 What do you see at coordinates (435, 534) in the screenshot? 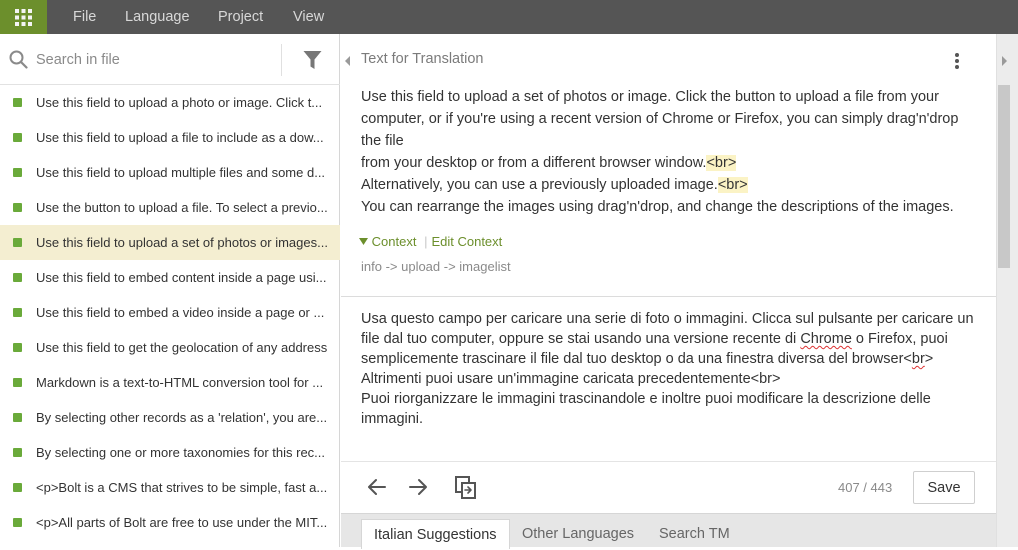
I see `tab-italian-suggestions: Italian Suggestions` at bounding box center [435, 534].